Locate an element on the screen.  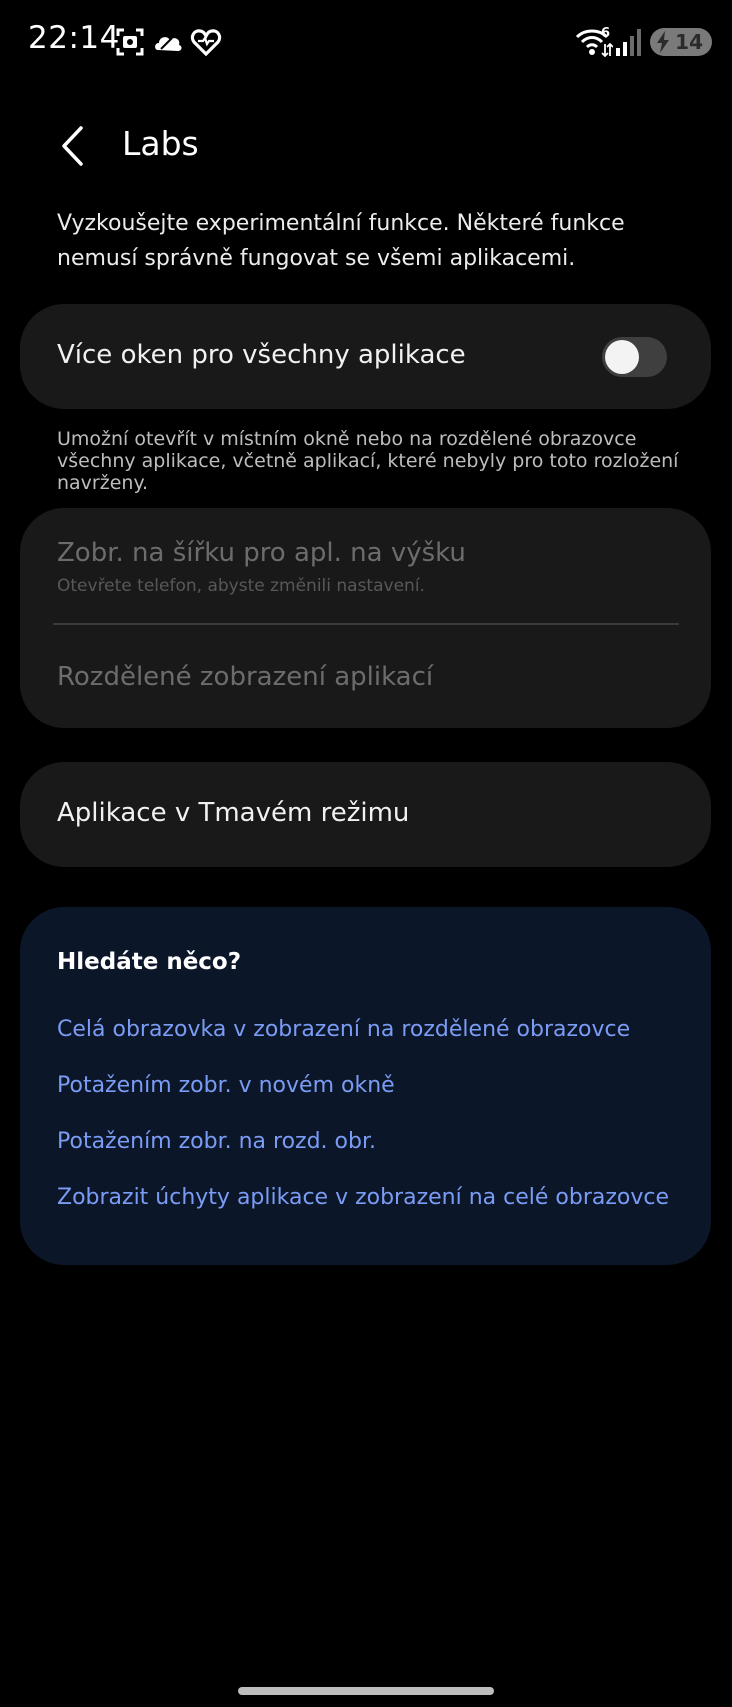
suggestion-link: Potažením zobr. v novém okně is located at coordinates (226, 1085).